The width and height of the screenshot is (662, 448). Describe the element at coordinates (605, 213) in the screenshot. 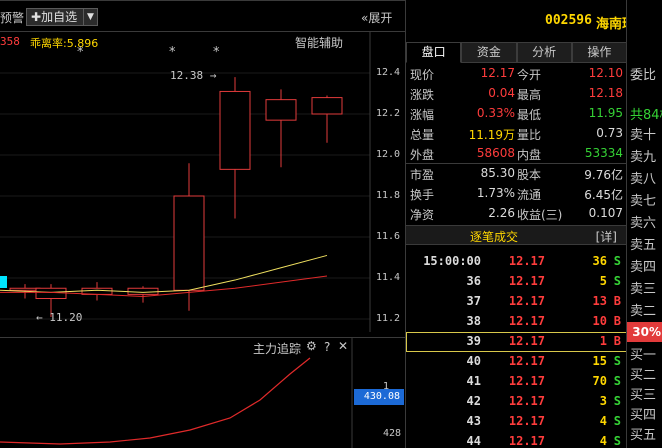

I see `quote-value: 0.107` at that location.